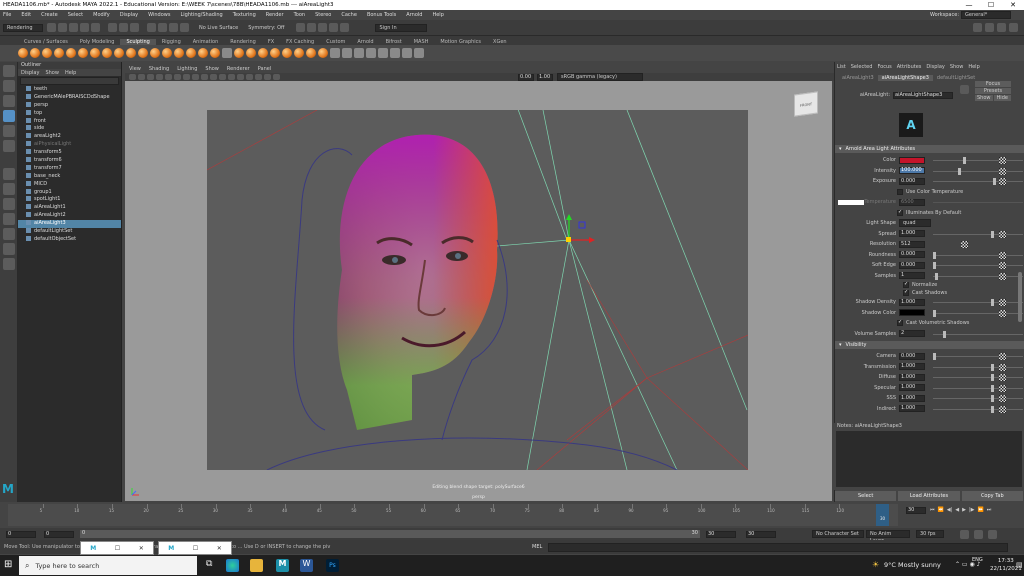 Image resolution: width=1024 pixels, height=576 pixels. Describe the element at coordinates (838, 534) in the screenshot. I see `character-set-dropdown: No Character Set` at that location.